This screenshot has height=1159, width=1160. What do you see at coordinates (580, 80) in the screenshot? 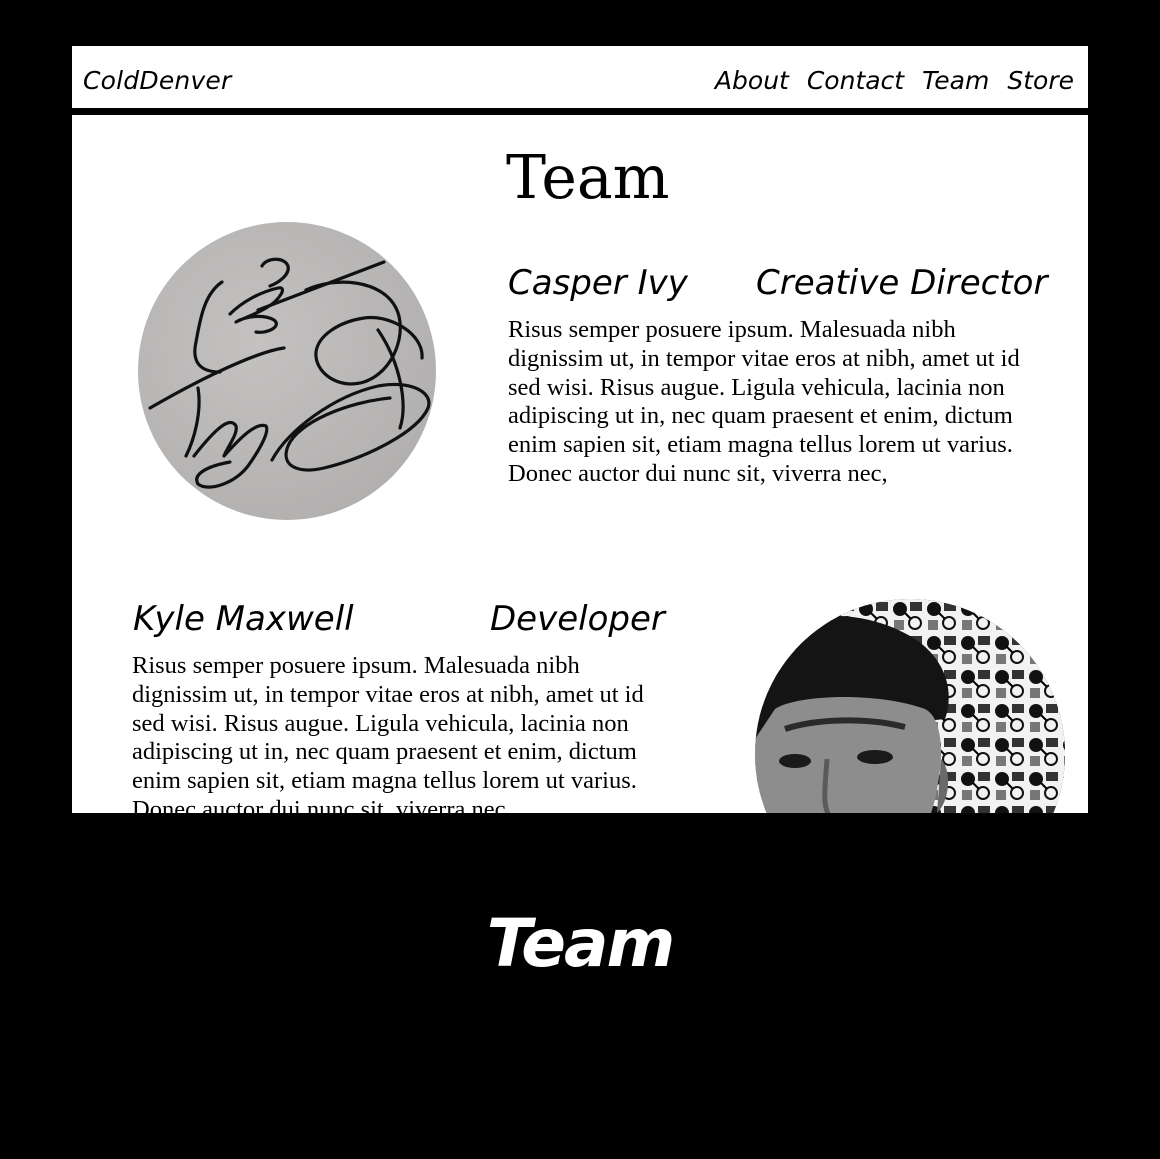
I see `navbar: ColdDenver About Contact Team Store` at bounding box center [580, 80].